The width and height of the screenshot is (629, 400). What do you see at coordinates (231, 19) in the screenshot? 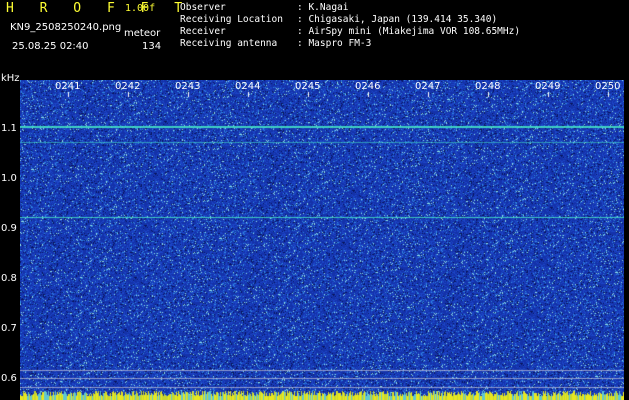
I see `location-label: Receiving Location` at bounding box center [231, 19].